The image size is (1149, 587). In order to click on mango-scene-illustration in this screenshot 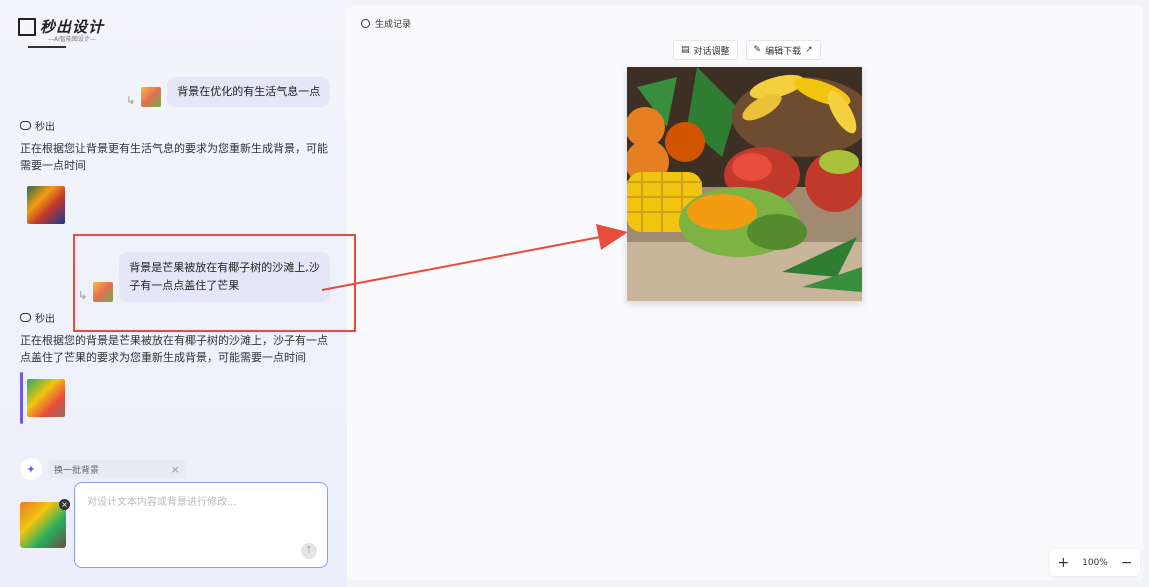, I will do `click(744, 184)`.